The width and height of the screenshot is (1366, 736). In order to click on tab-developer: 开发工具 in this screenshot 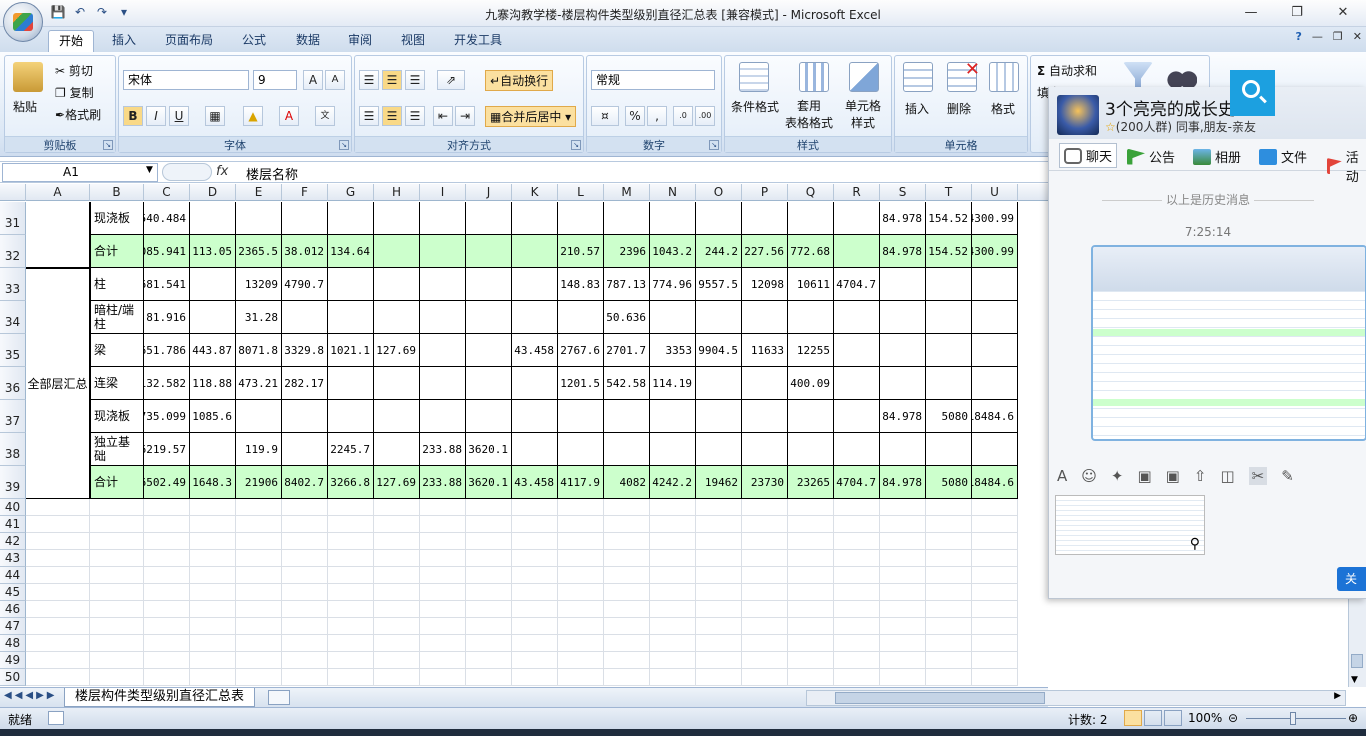, I will do `click(478, 41)`.